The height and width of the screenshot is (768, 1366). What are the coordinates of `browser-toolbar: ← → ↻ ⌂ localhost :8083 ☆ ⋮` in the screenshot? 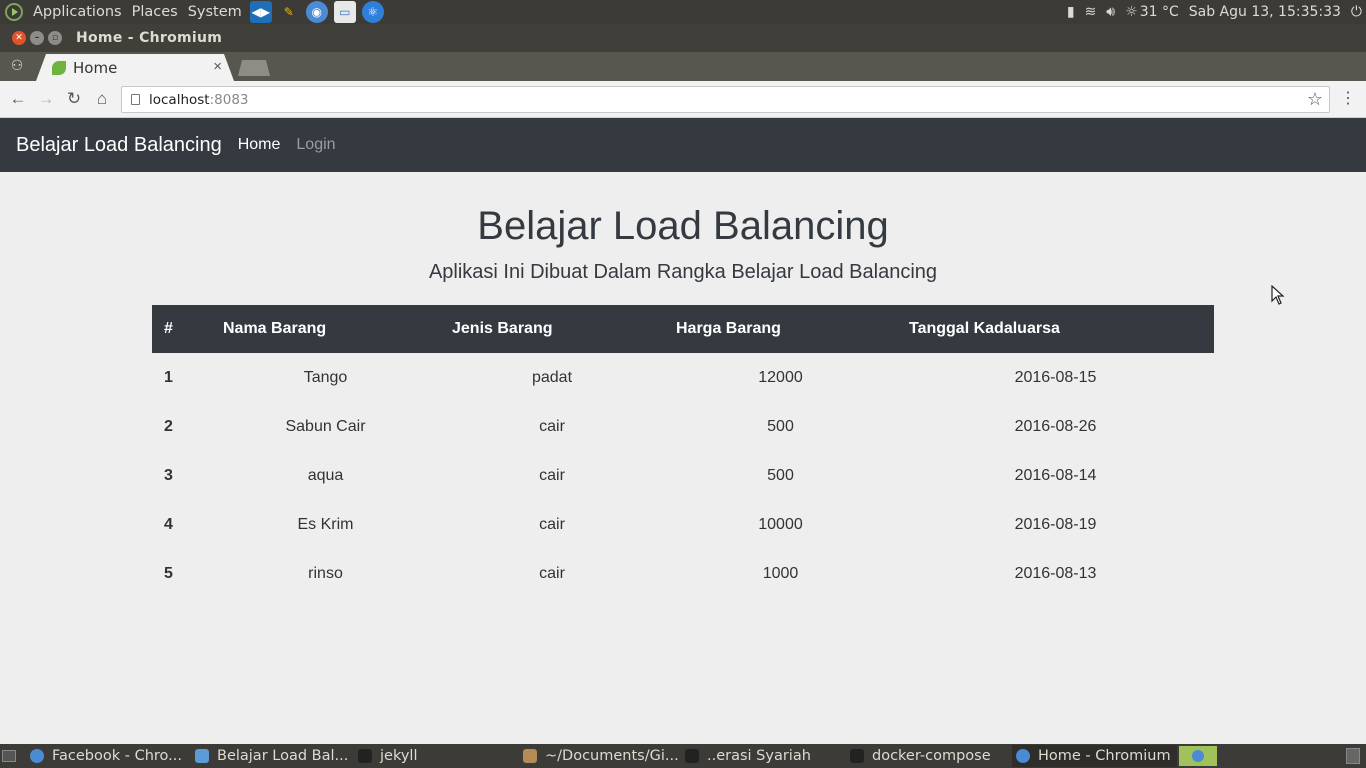 It's located at (683, 99).